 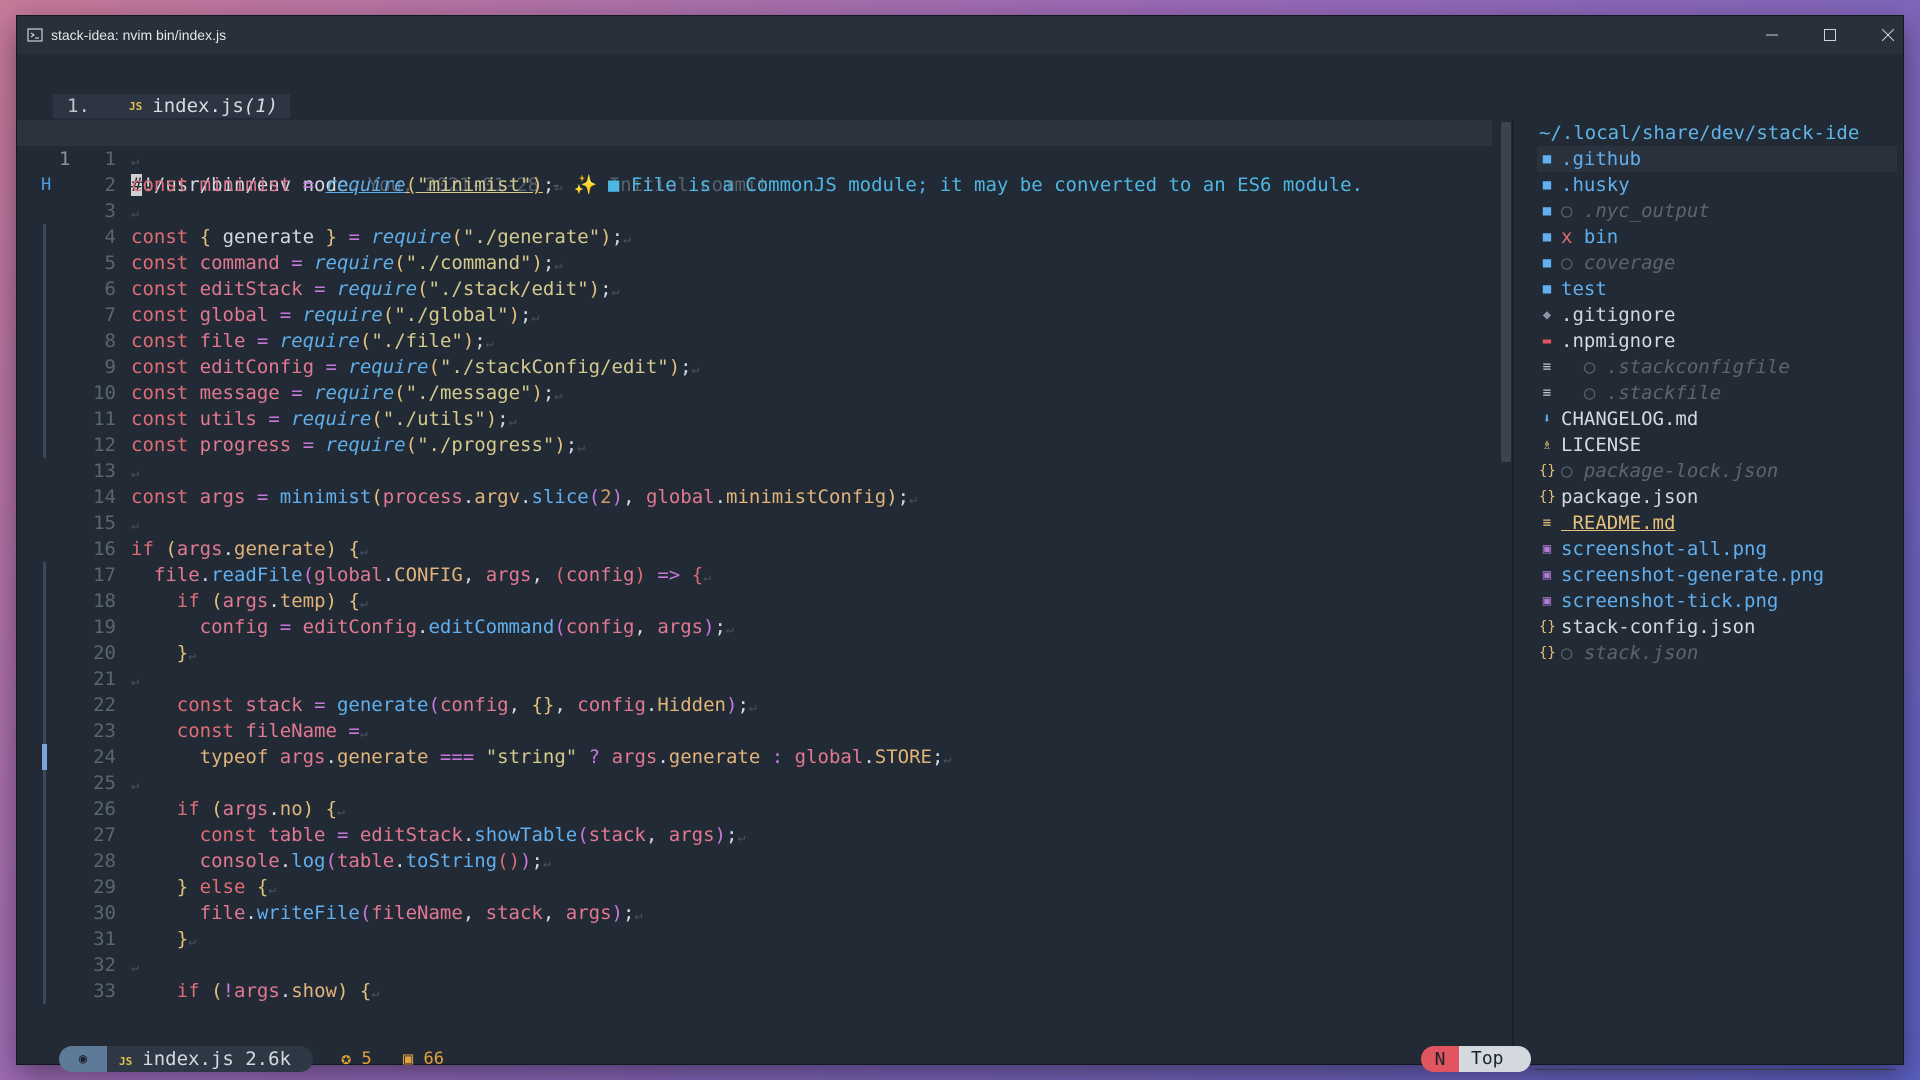 I want to click on tree-item: ♗ LICENSE, so click(x=1717, y=445).